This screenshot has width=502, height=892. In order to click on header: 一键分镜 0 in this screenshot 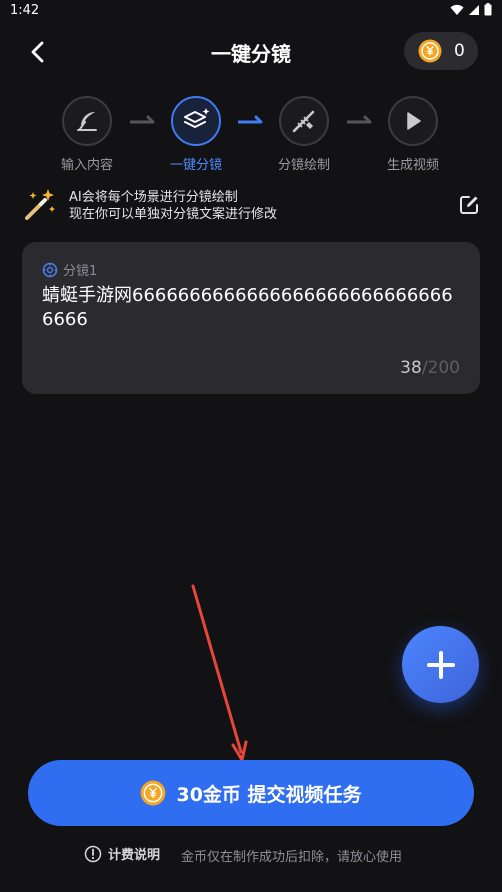, I will do `click(251, 52)`.